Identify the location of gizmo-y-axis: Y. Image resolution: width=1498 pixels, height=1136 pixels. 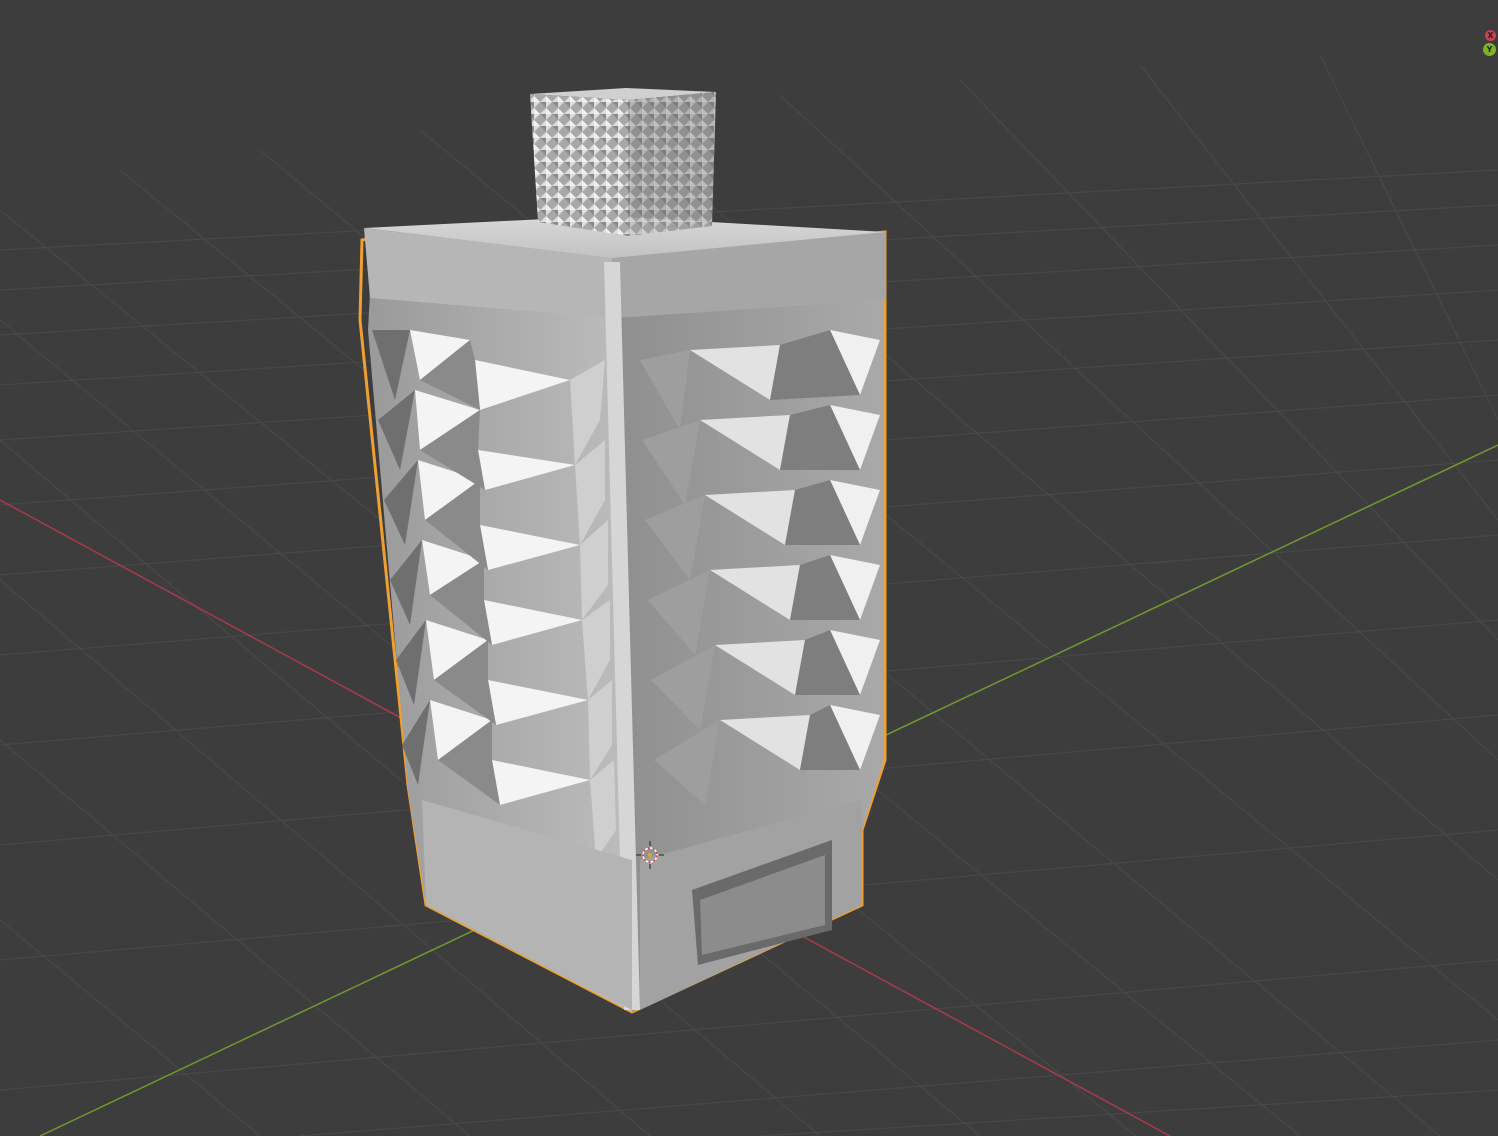
(1489, 49).